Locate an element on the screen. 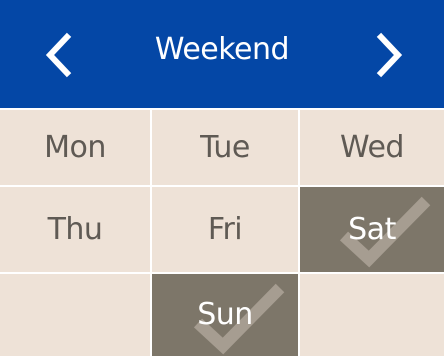 The width and height of the screenshot is (444, 356). chevron-right-icon is located at coordinates (389, 55).